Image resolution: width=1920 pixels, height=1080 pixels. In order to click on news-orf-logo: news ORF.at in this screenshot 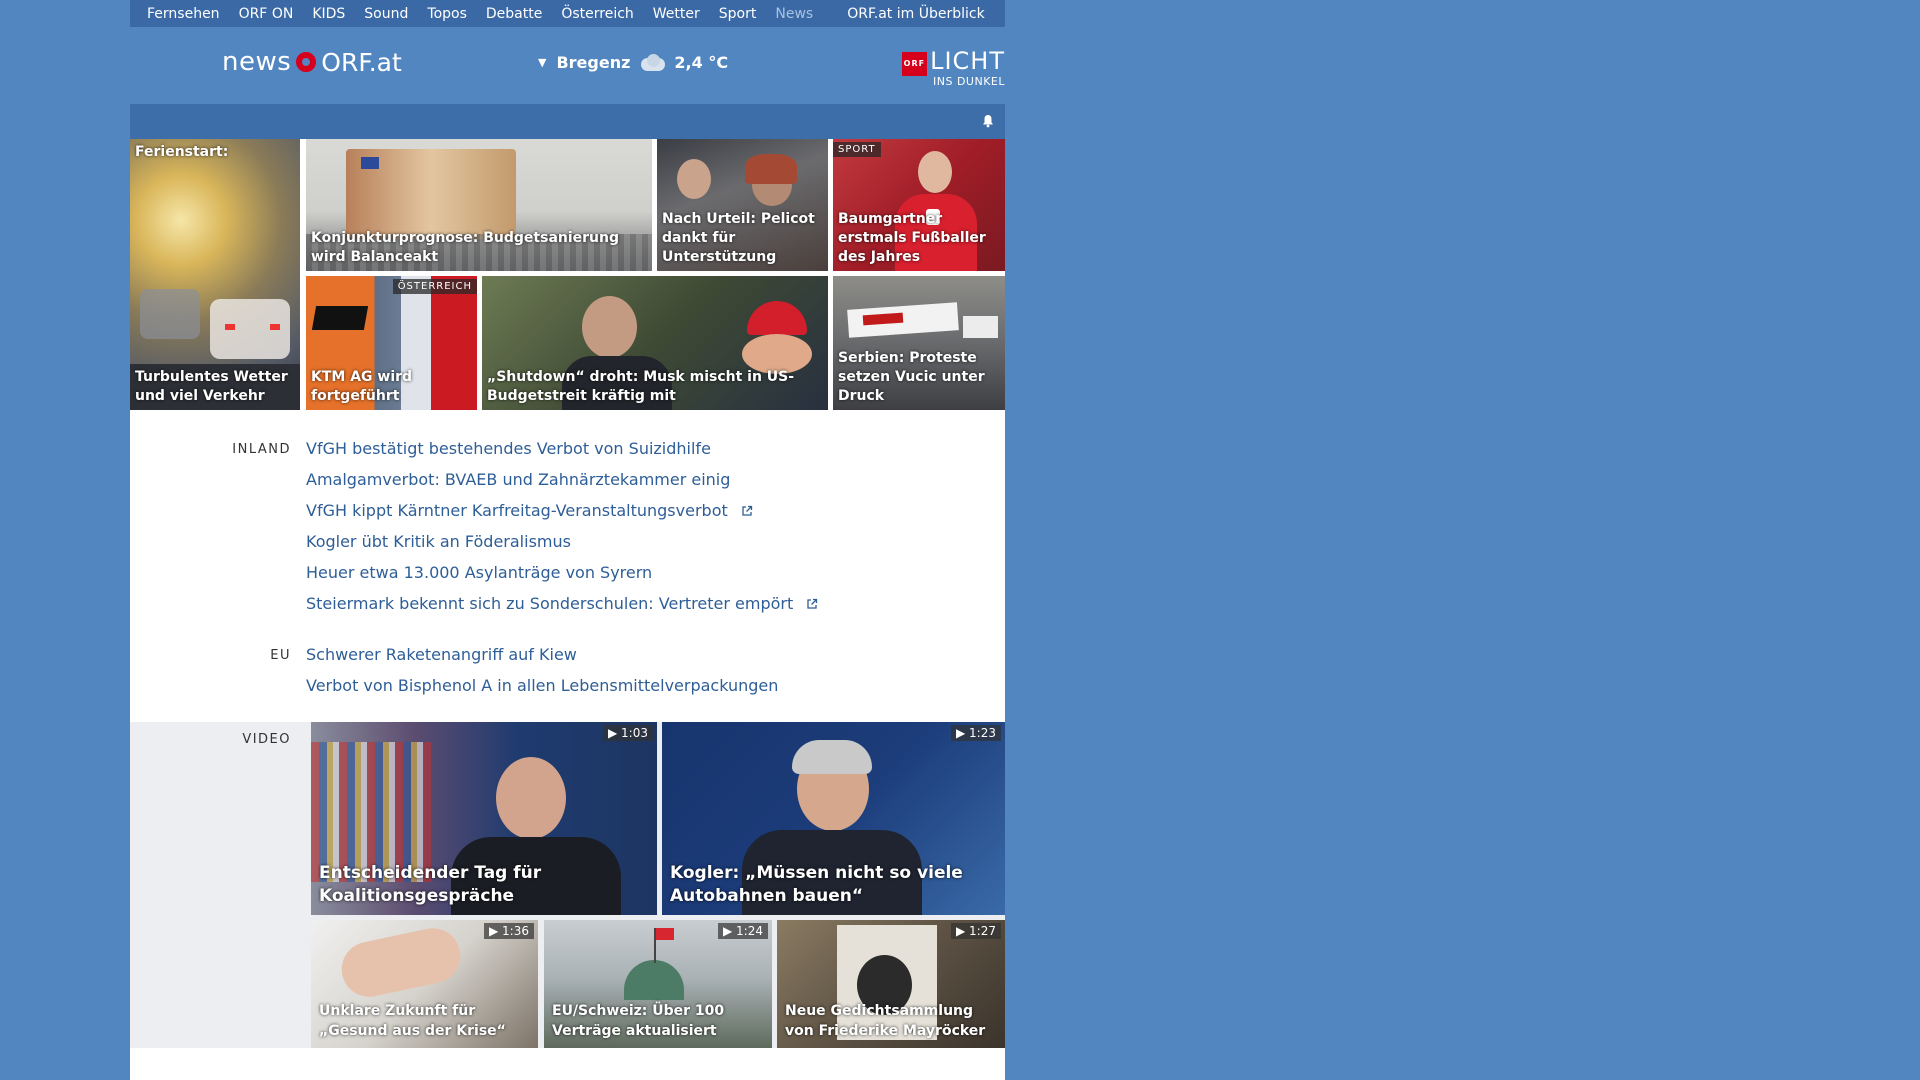, I will do `click(312, 62)`.